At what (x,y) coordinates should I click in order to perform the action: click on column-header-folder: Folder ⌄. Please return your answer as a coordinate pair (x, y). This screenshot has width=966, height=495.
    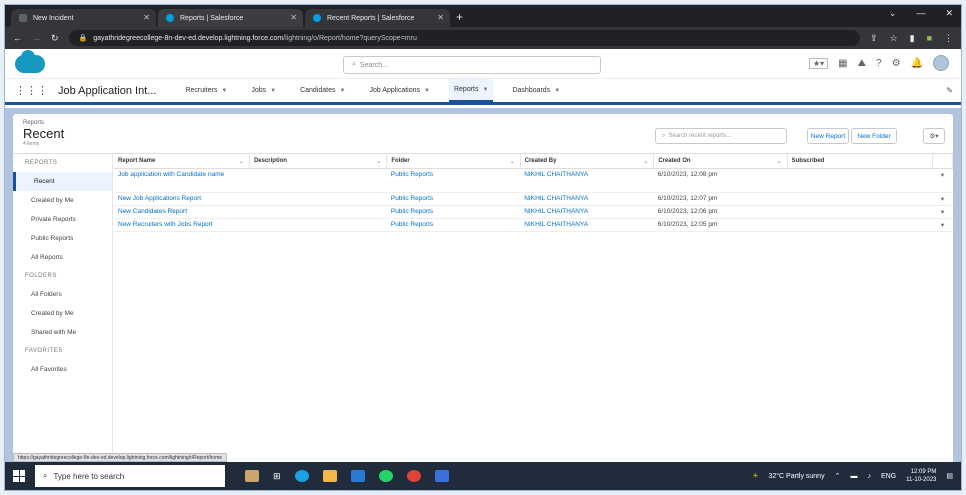
    Looking at the image, I should click on (453, 161).